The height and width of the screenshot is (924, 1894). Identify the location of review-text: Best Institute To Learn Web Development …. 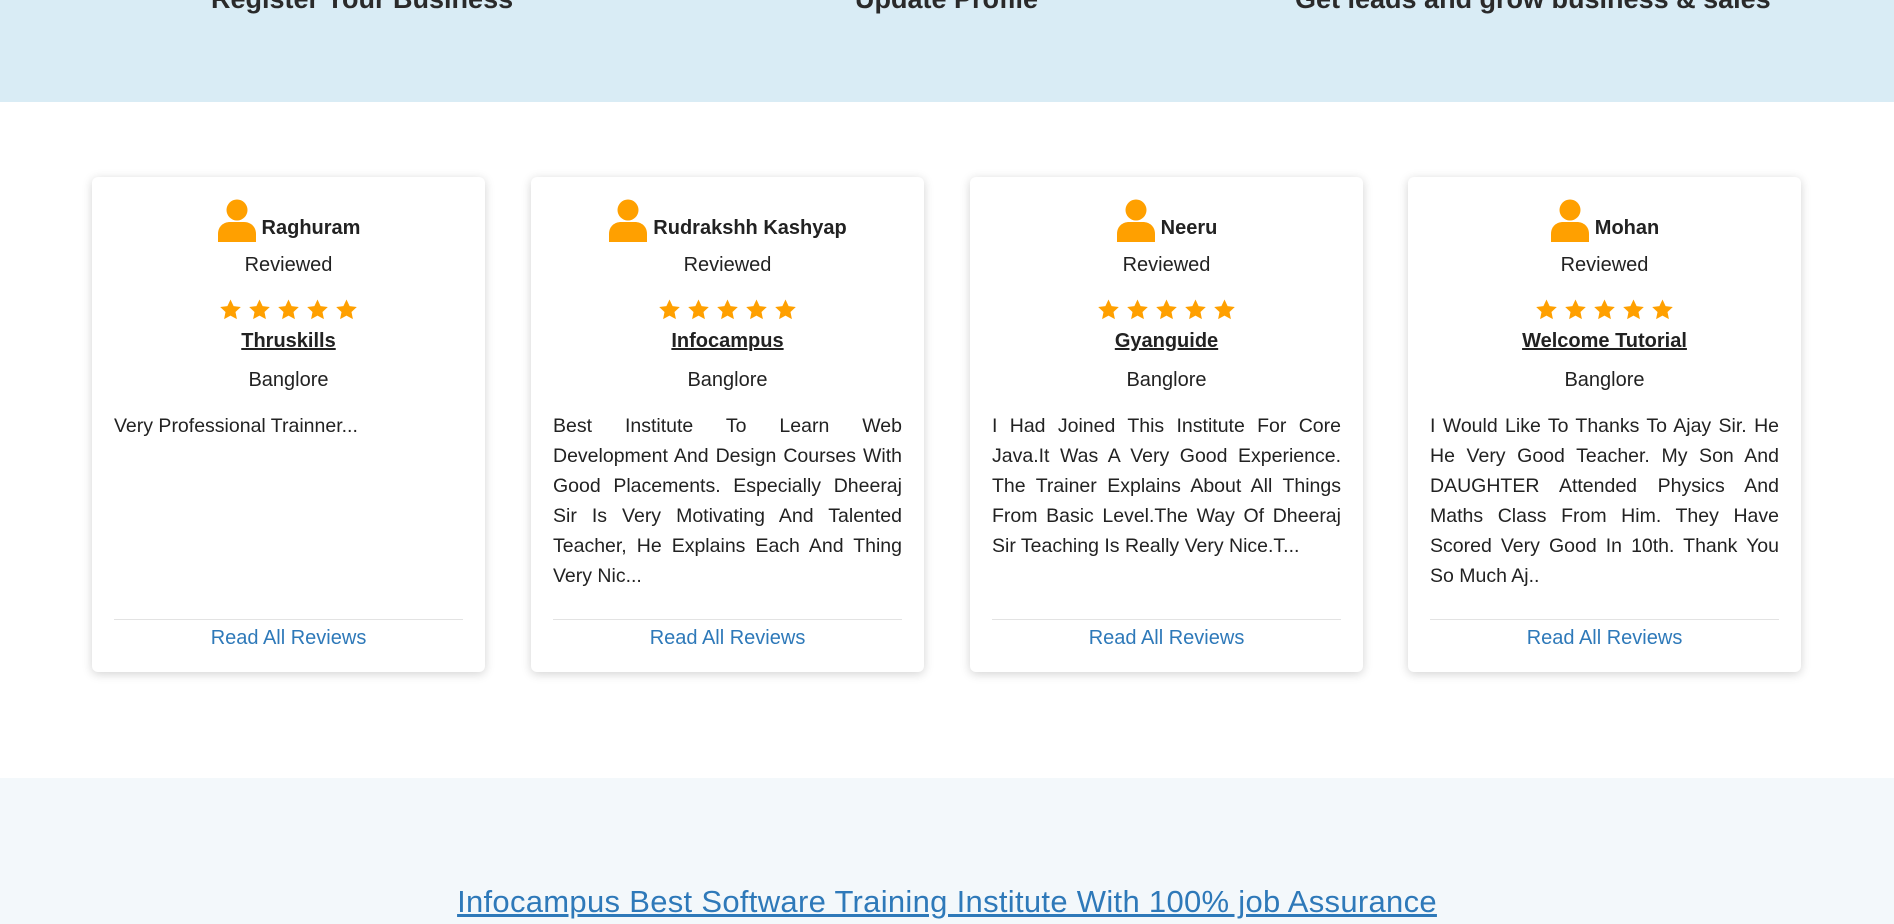
(727, 501).